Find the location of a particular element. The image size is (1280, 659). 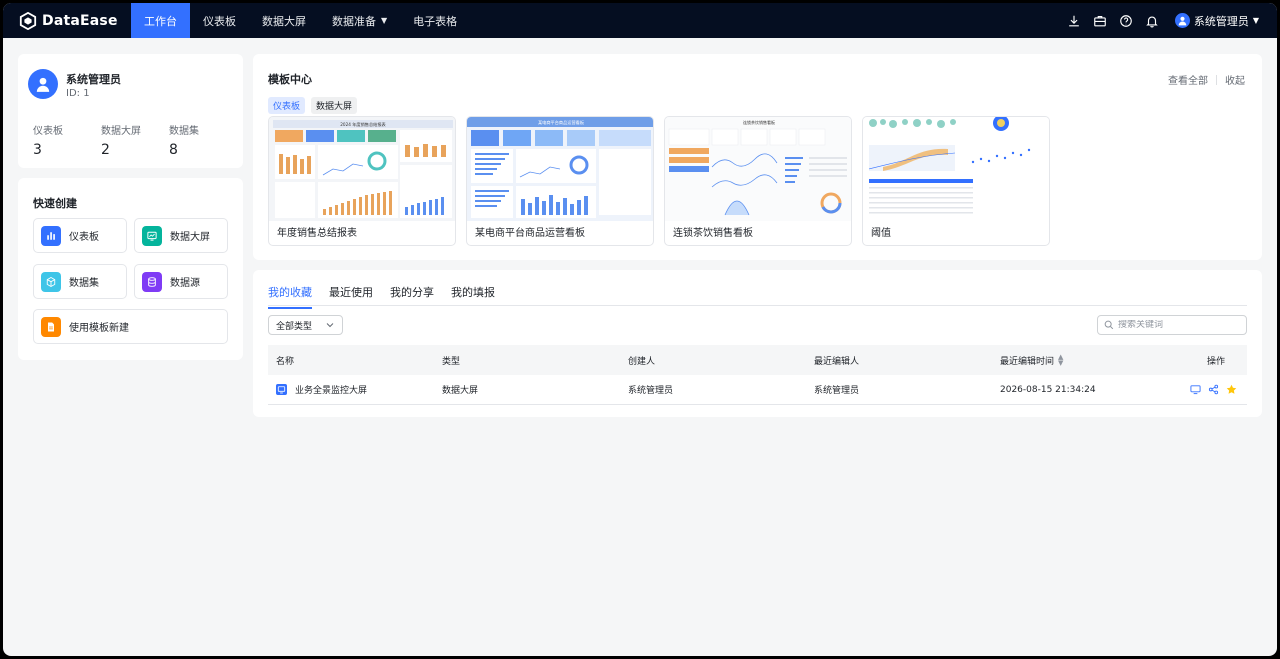

nav-item-label: 工作台 is located at coordinates (160, 21).